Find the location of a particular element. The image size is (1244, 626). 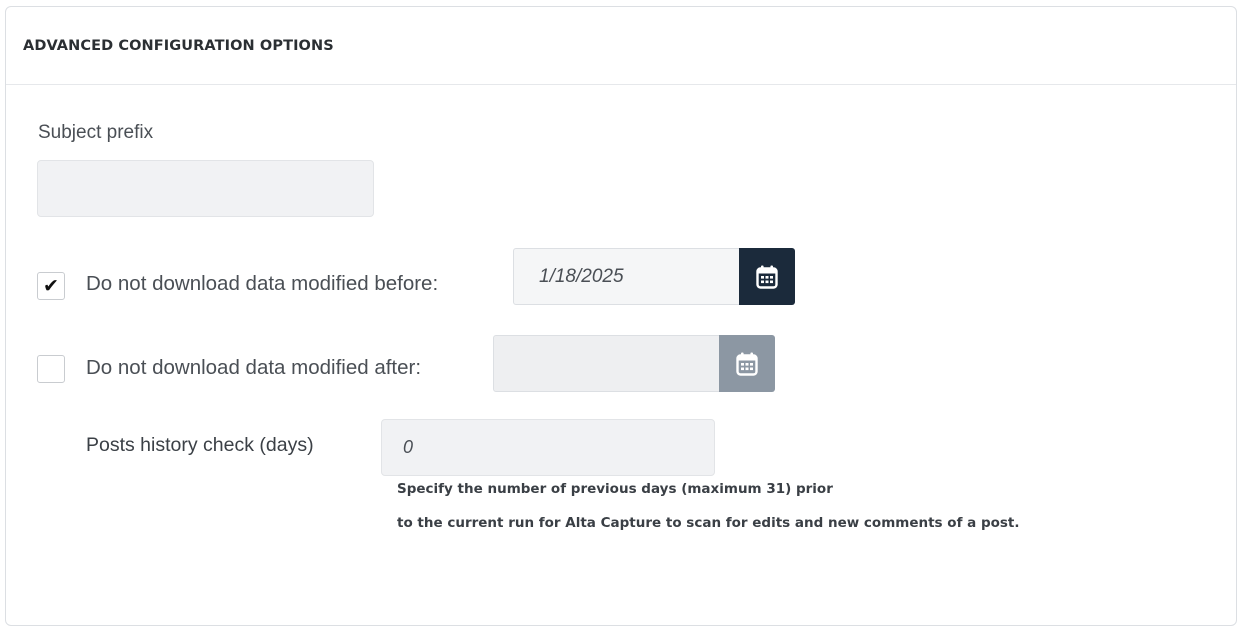

posts-history-input: 0 is located at coordinates (548, 447).